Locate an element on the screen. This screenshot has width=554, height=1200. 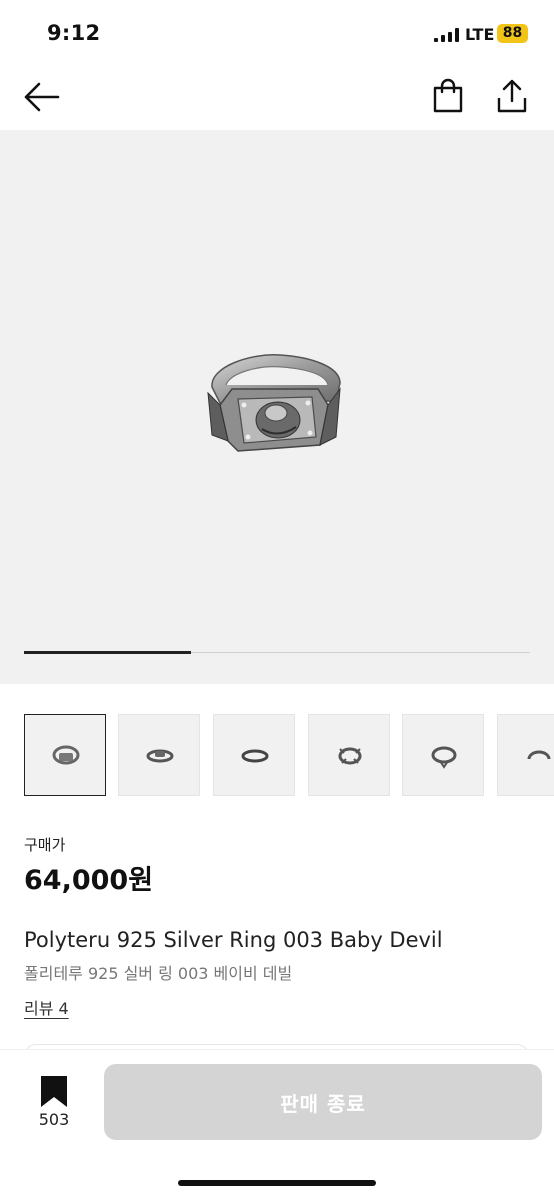
bottom-action-bar: 503 판매 종료 is located at coordinates (277, 1125).